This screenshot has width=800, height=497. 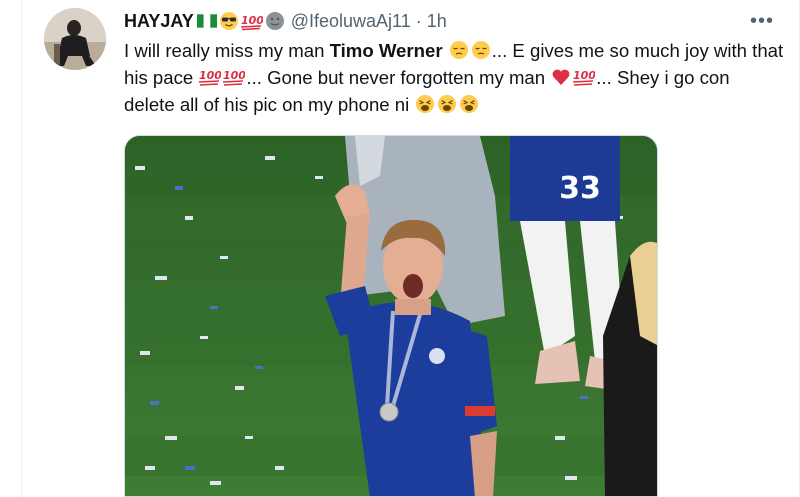 I want to click on tweet-header: HAYJAY 100 @IfeoluwaAj11 · 1h, so click(x=447, y=21).